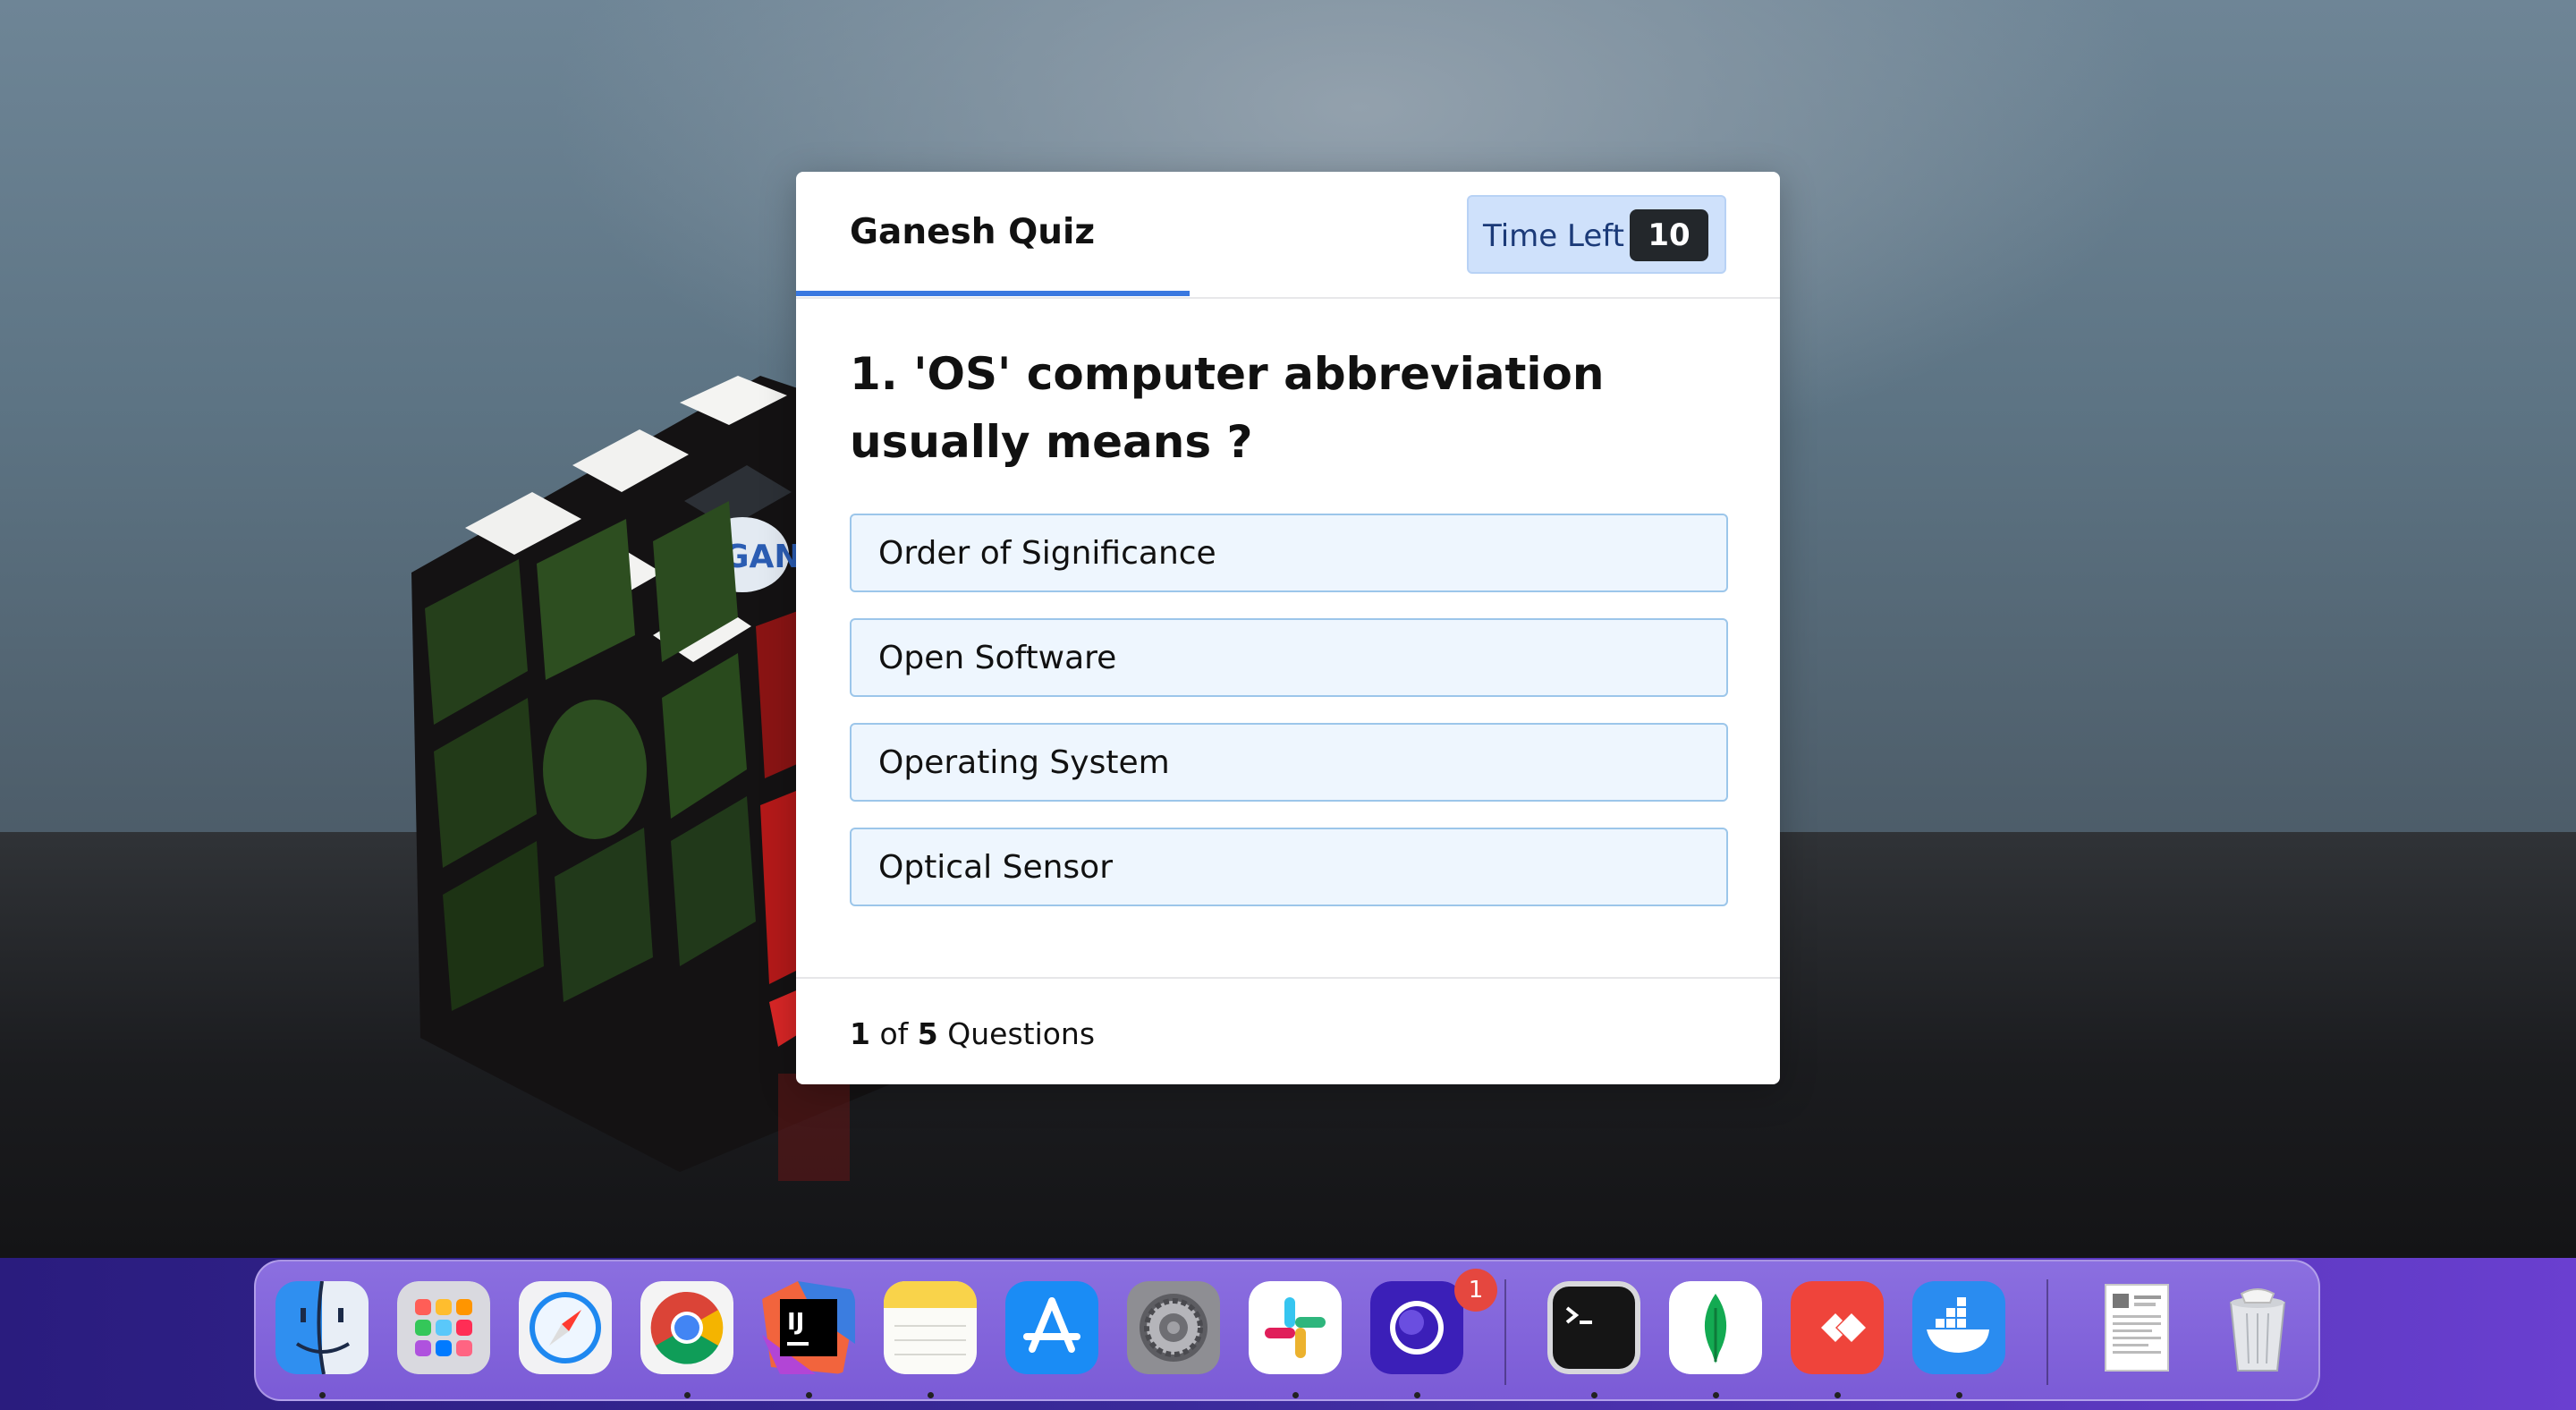 The height and width of the screenshot is (1410, 2576). What do you see at coordinates (1289, 657) in the screenshot?
I see `answer-option-2: Open Software` at bounding box center [1289, 657].